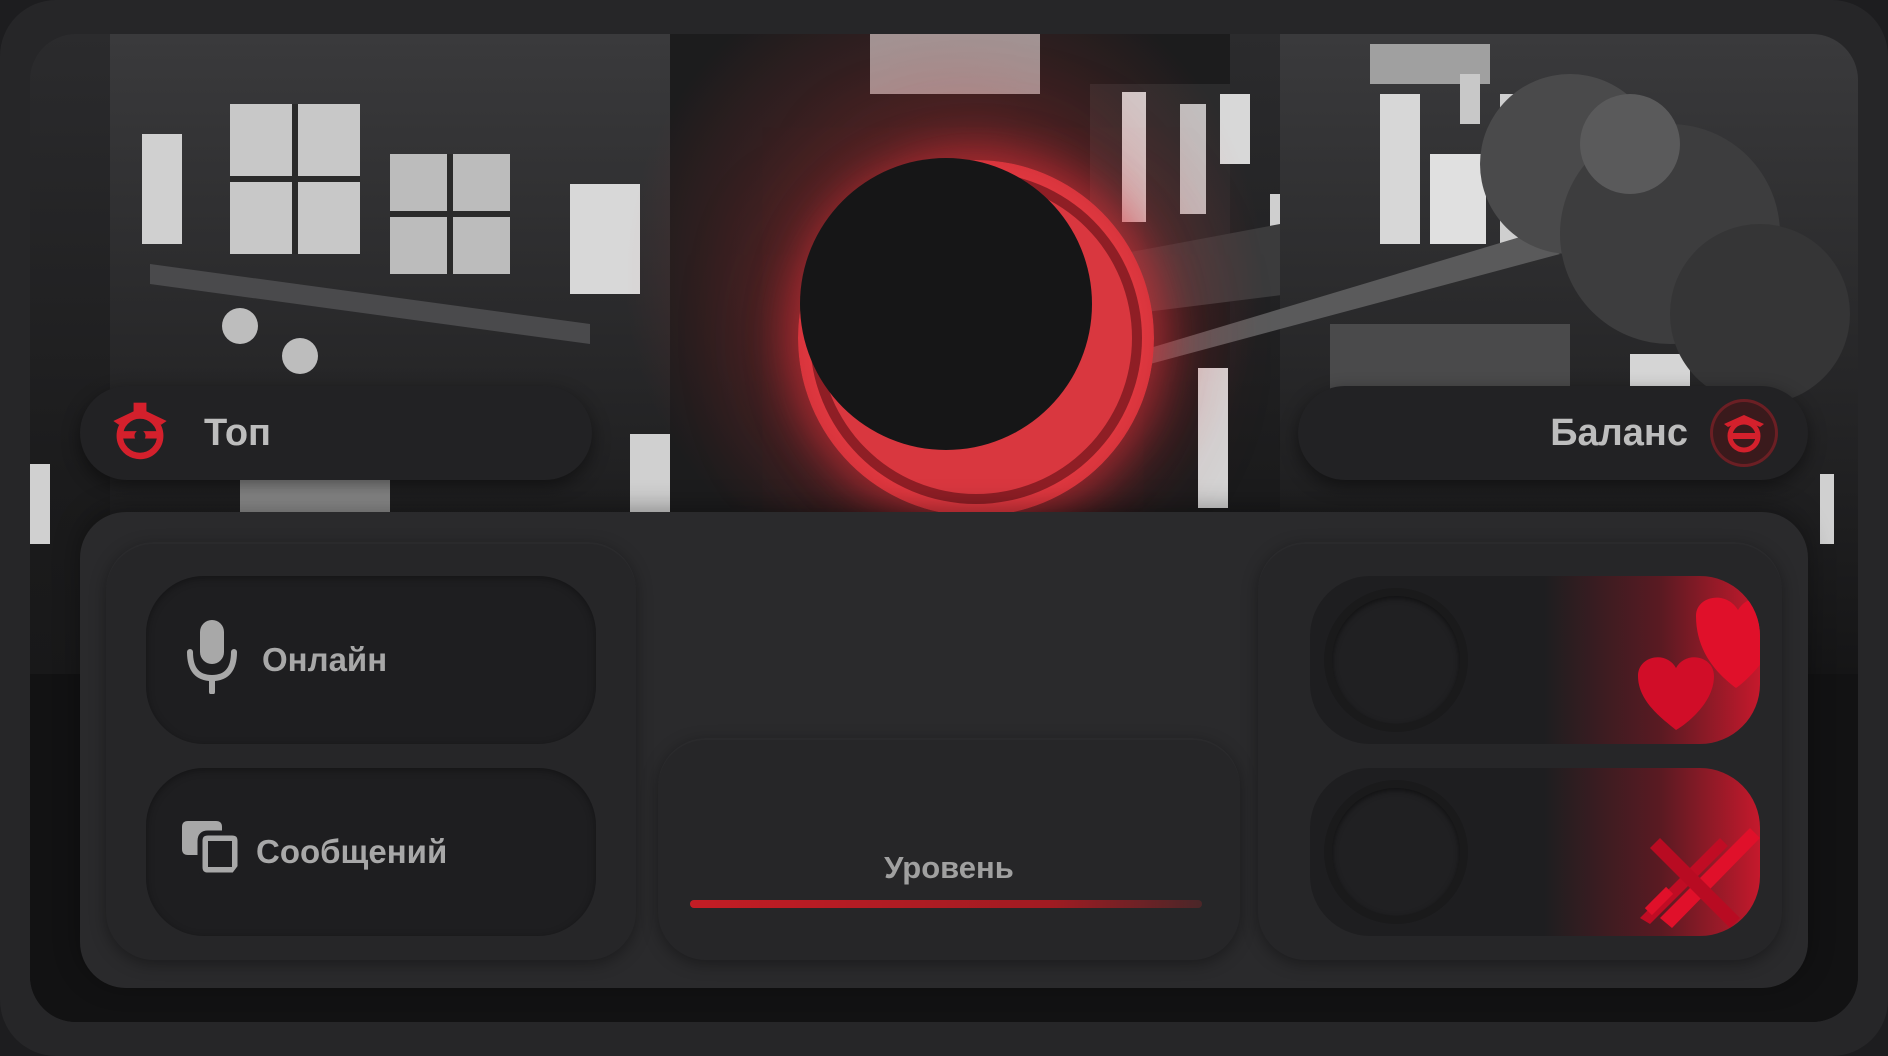 This screenshot has height=1056, width=1888. What do you see at coordinates (237, 432) in the screenshot?
I see `top-label: Топ` at bounding box center [237, 432].